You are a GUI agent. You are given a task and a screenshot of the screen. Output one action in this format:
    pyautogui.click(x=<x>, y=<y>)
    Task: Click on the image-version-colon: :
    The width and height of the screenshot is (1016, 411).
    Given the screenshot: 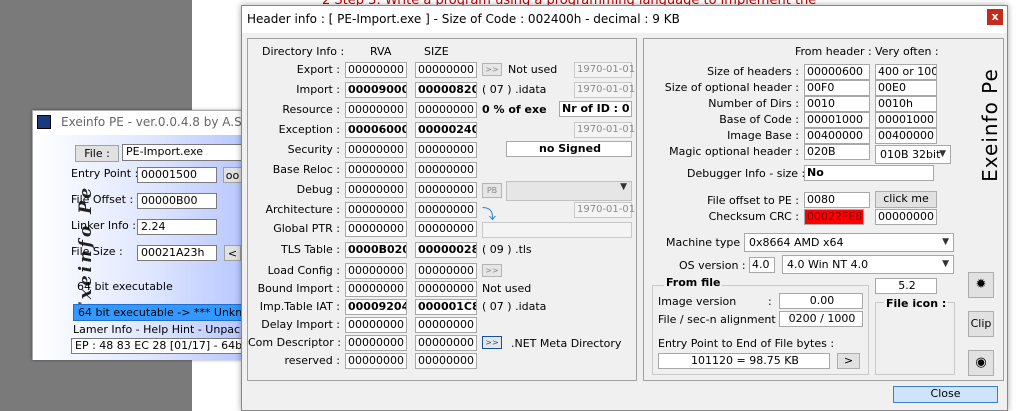 What is the action you would take?
    pyautogui.click(x=770, y=301)
    